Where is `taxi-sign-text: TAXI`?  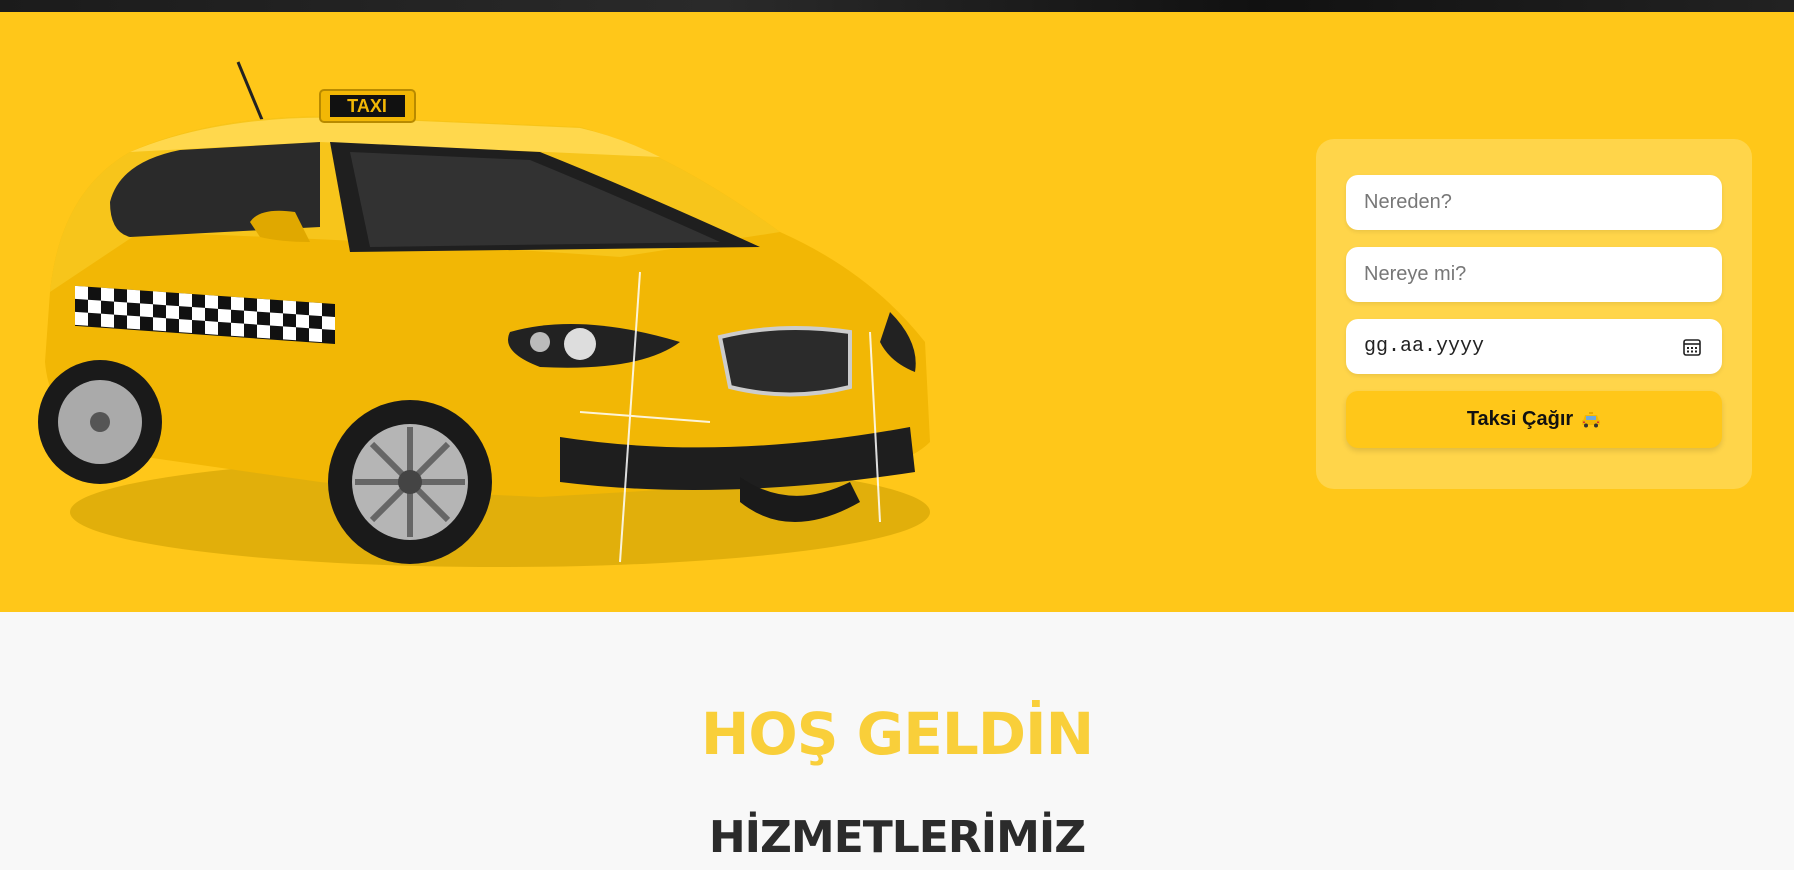 taxi-sign-text: TAXI is located at coordinates (367, 106).